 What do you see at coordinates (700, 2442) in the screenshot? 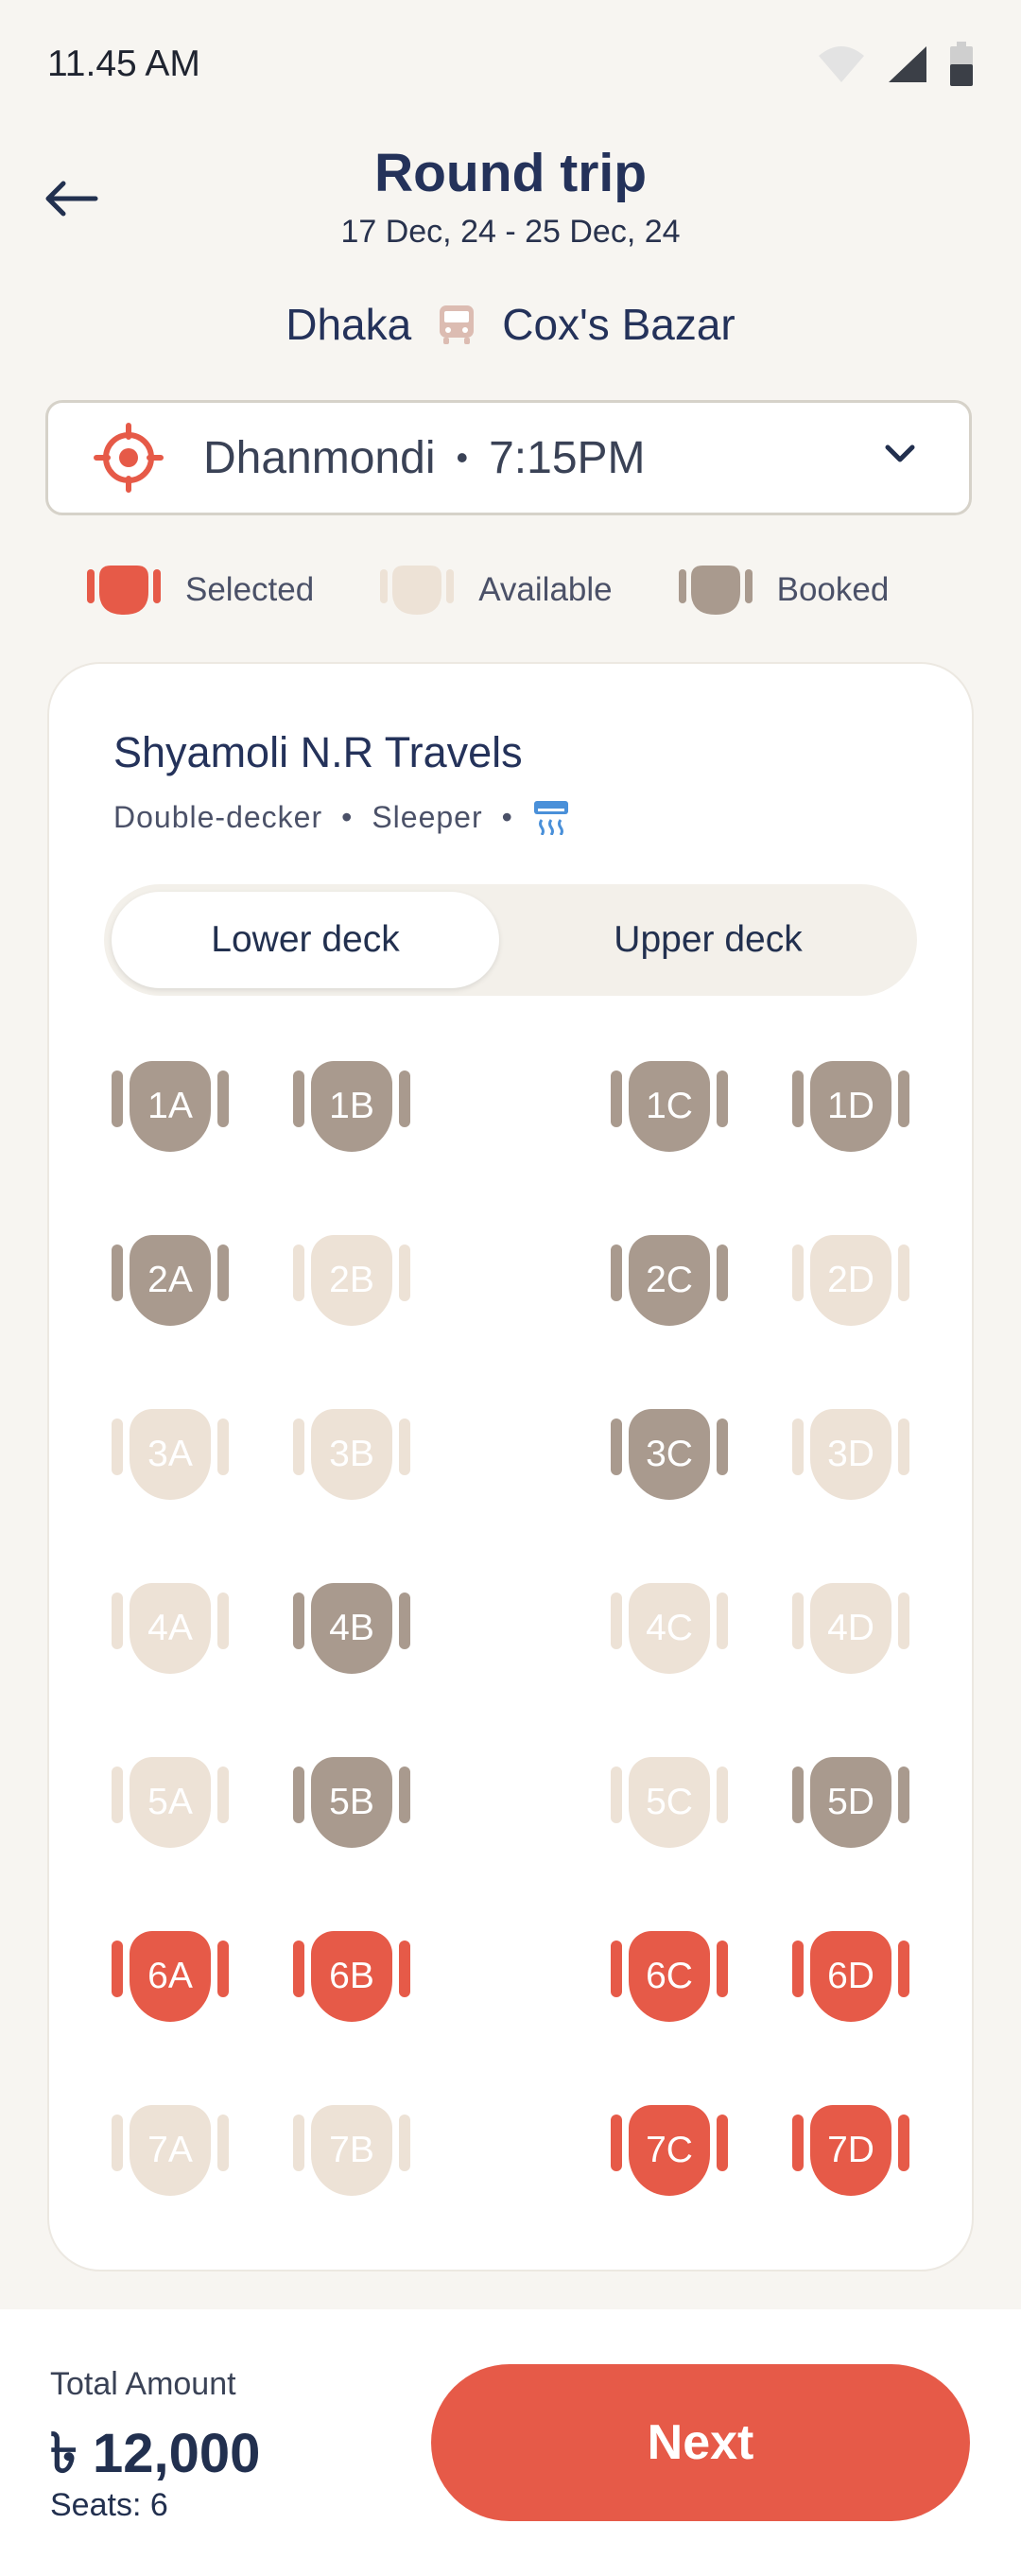
I see `next-button: Next` at bounding box center [700, 2442].